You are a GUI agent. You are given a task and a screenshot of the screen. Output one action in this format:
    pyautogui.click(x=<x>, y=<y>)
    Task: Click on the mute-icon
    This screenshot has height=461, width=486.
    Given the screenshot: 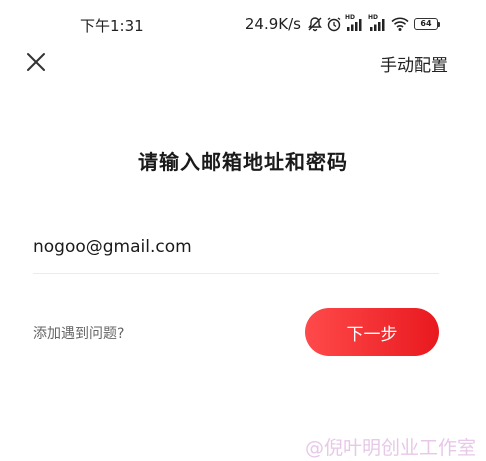 What is the action you would take?
    pyautogui.click(x=315, y=24)
    